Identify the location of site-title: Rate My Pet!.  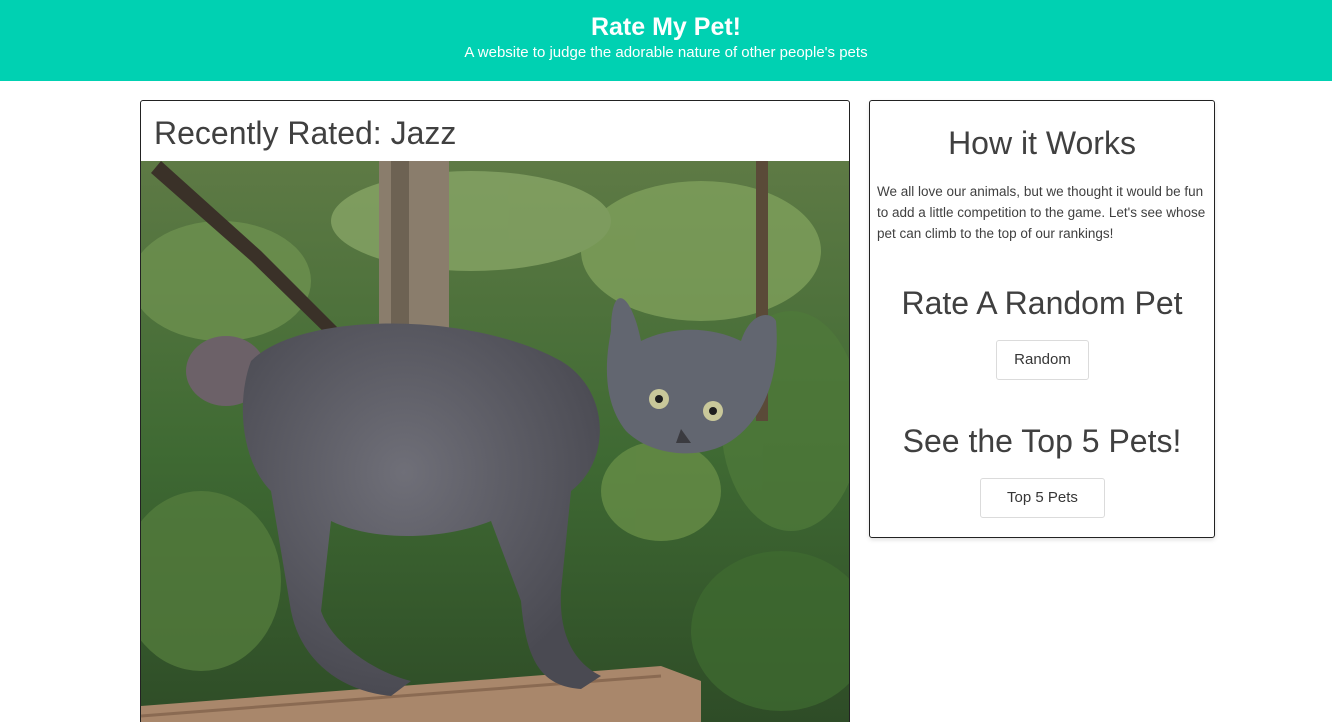
(666, 27).